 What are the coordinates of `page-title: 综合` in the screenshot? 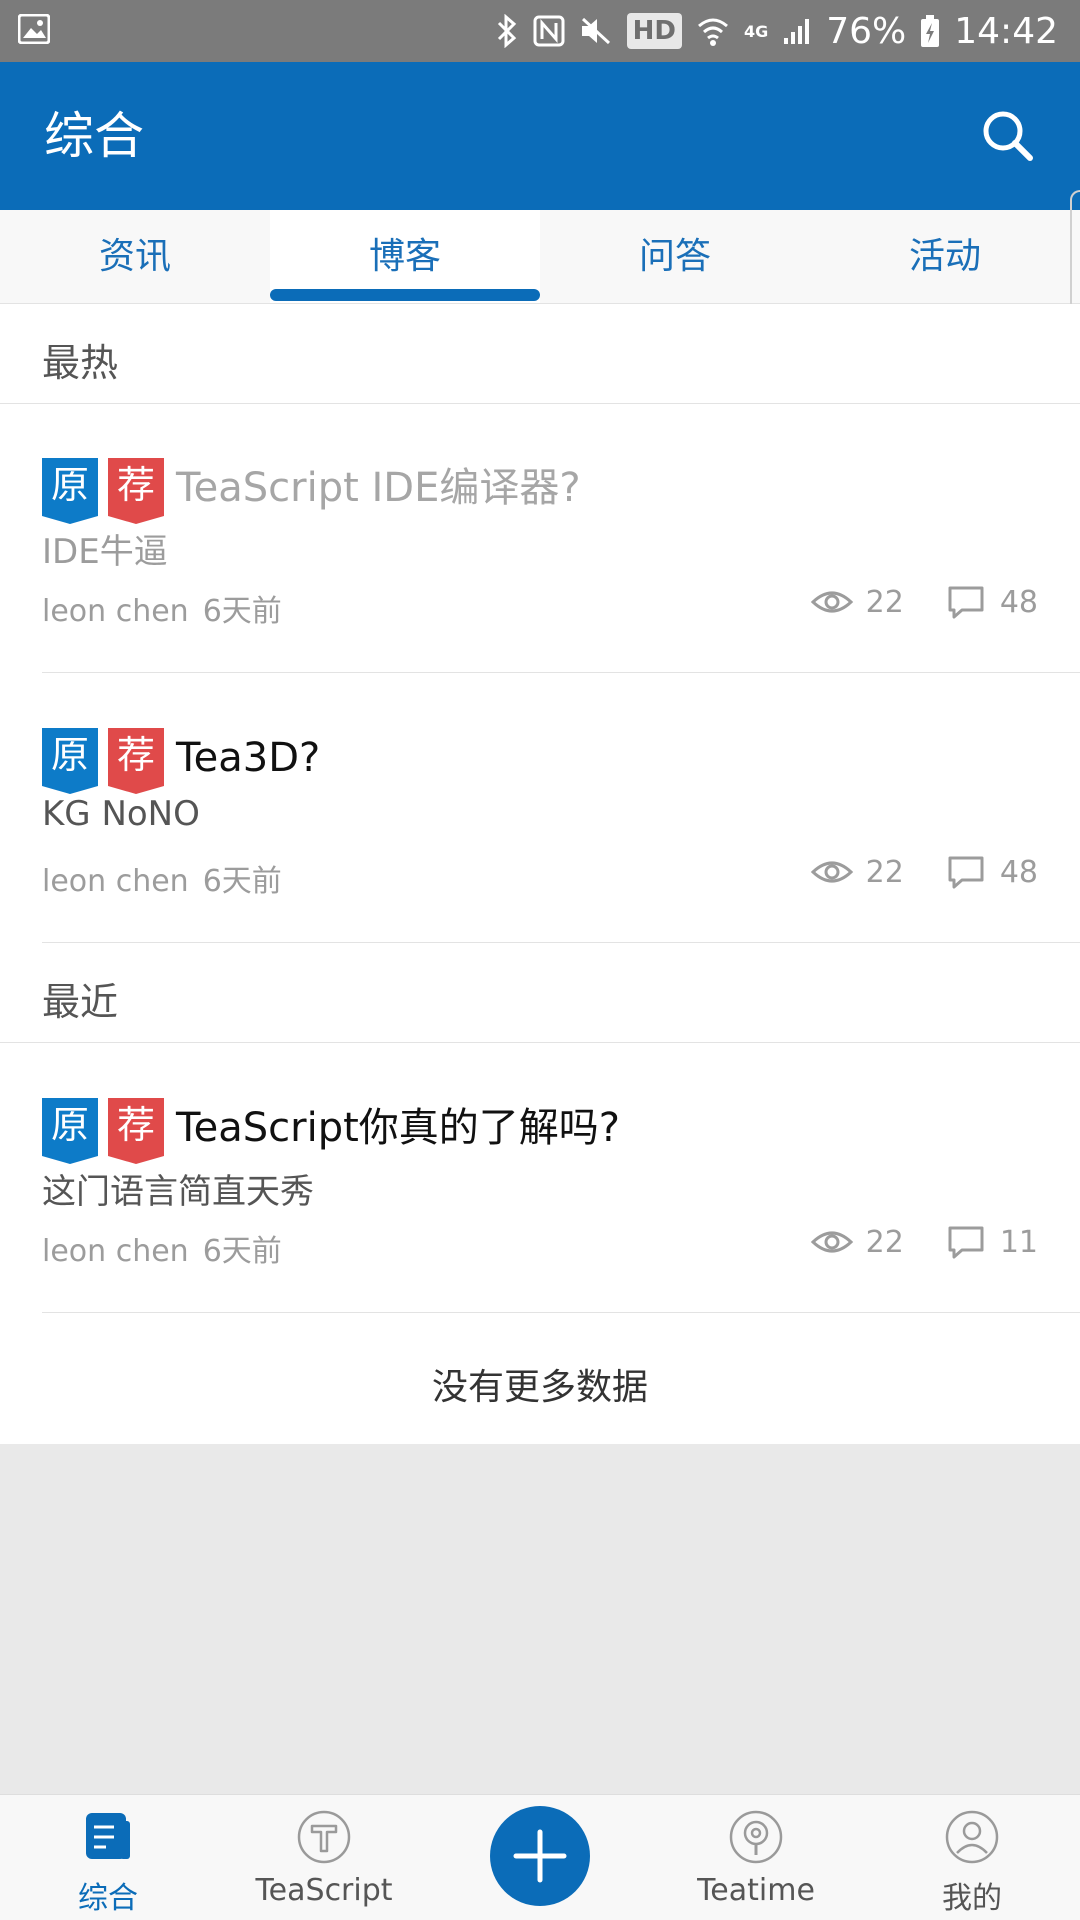 It's located at (94, 136).